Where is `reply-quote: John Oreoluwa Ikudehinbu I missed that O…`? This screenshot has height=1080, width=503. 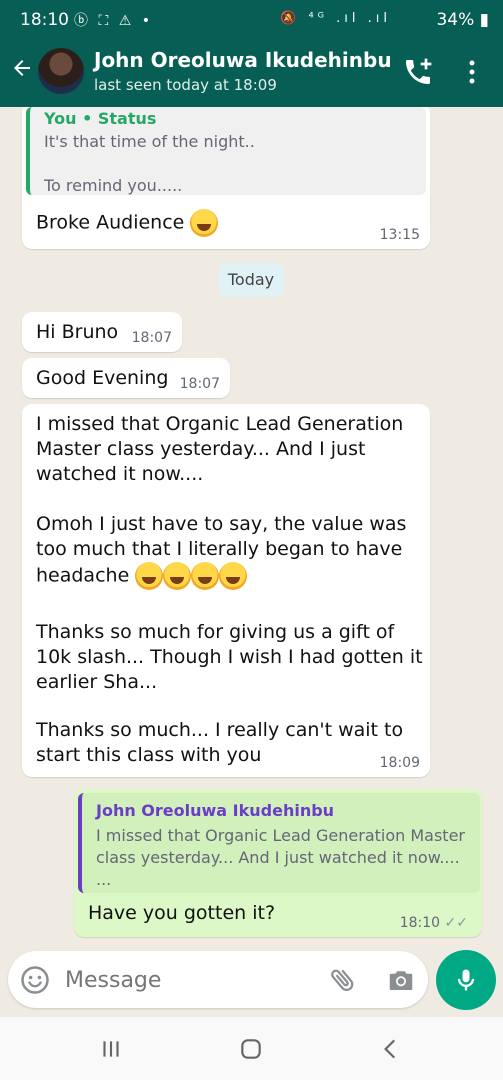 reply-quote: John Oreoluwa Ikudehinbu I missed that O… is located at coordinates (279, 843).